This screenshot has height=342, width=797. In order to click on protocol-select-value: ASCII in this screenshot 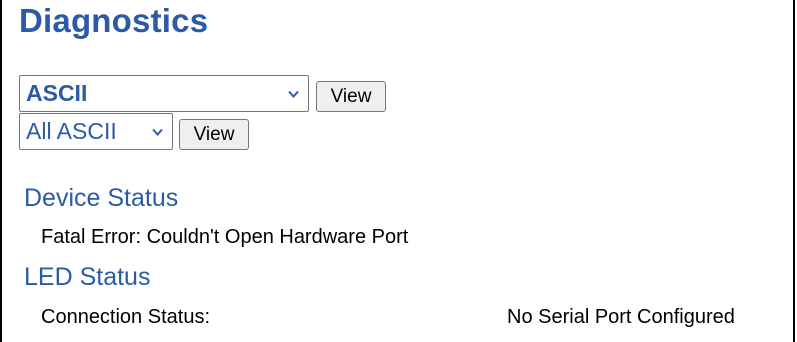, I will do `click(57, 93)`.